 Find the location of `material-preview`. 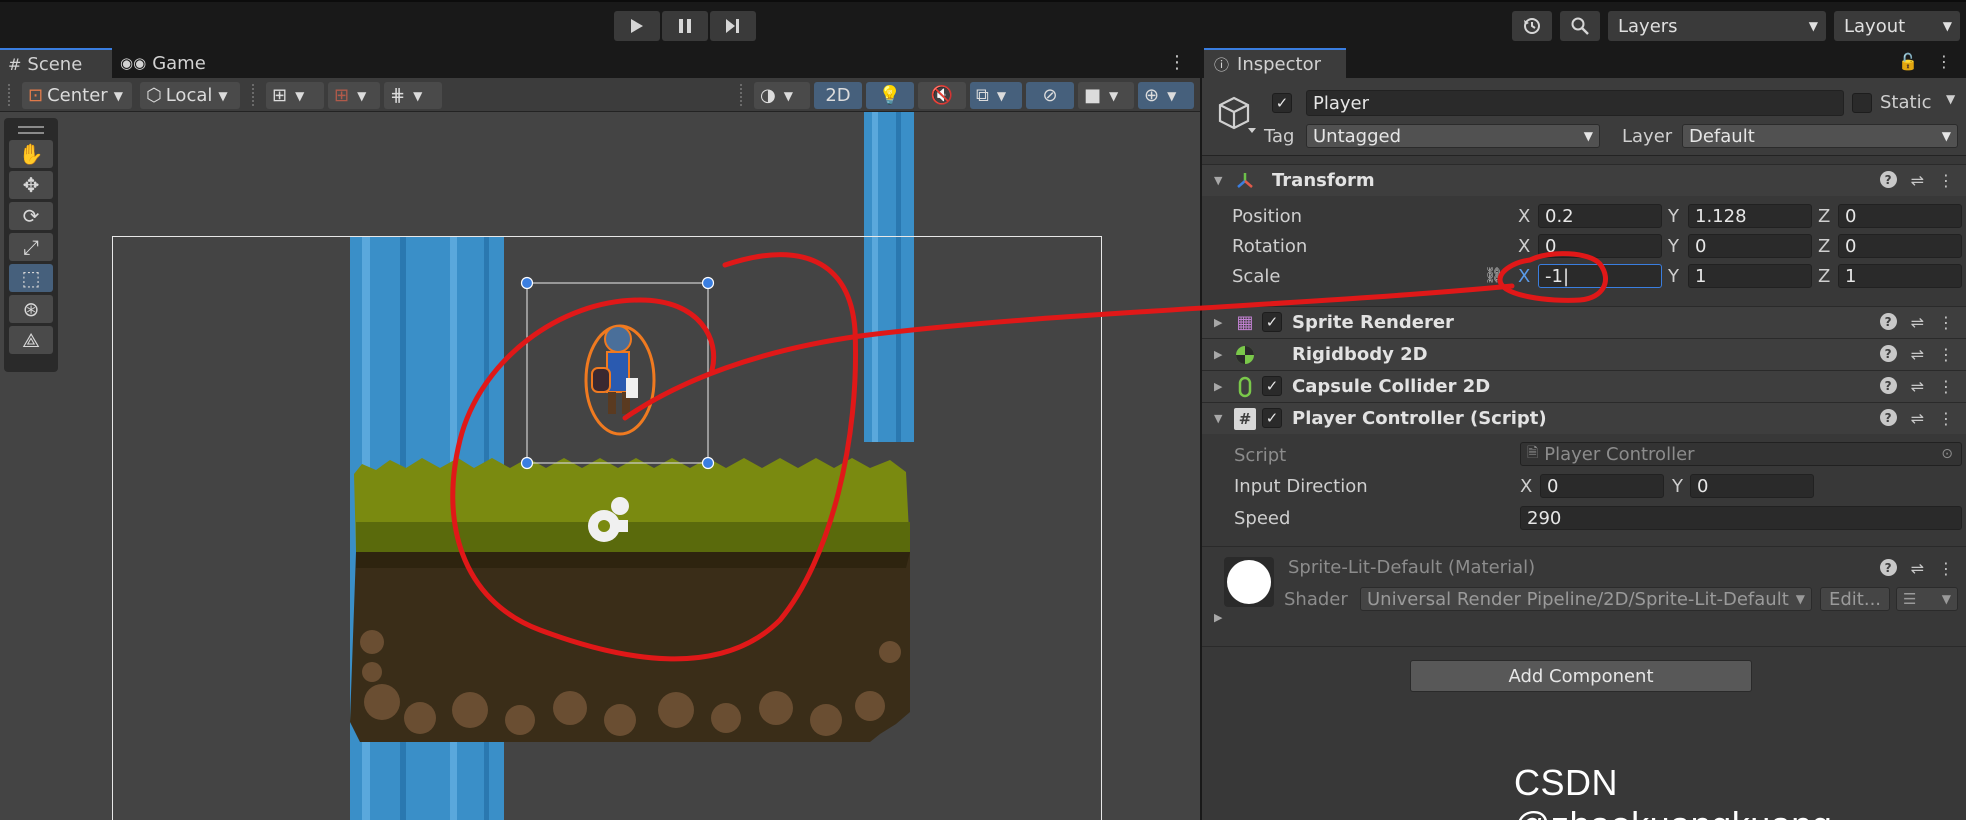

material-preview is located at coordinates (1249, 582).